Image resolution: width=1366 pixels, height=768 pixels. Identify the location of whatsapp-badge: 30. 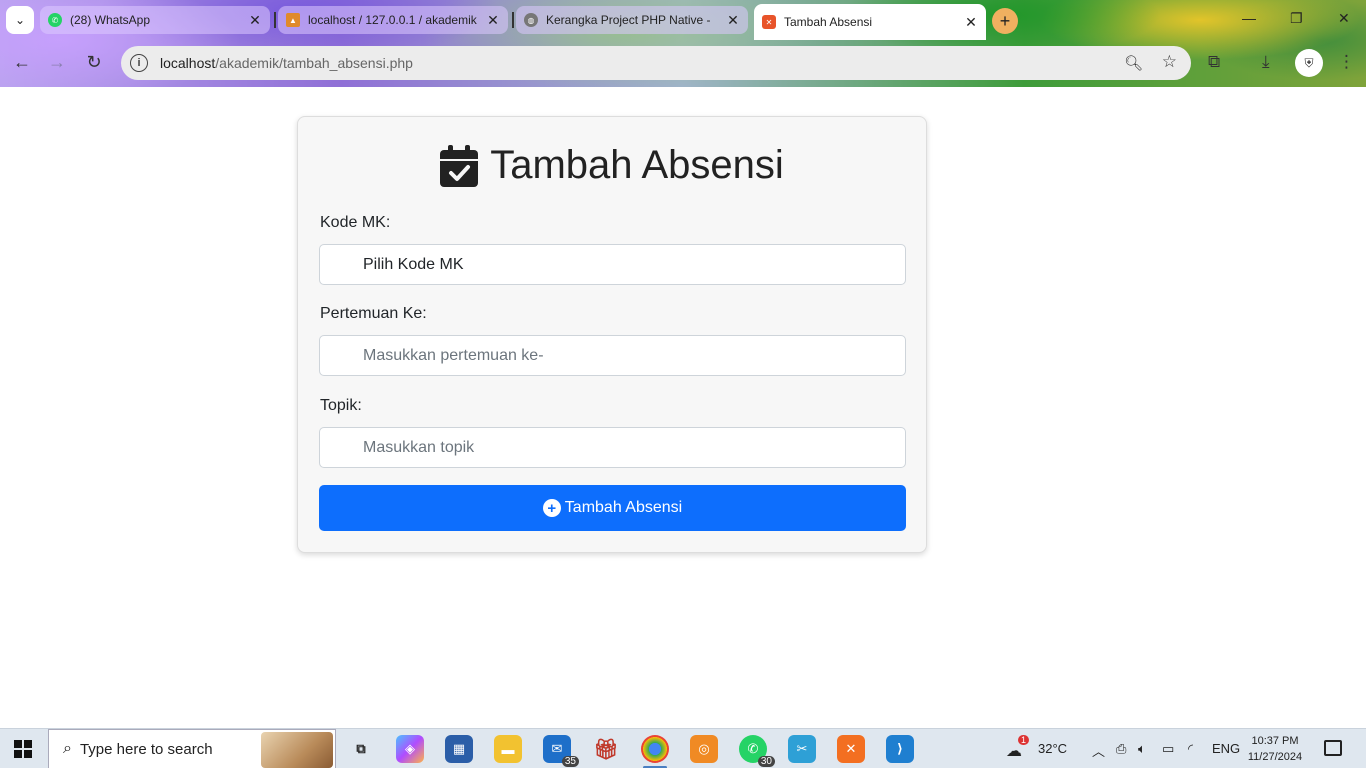
(766, 761).